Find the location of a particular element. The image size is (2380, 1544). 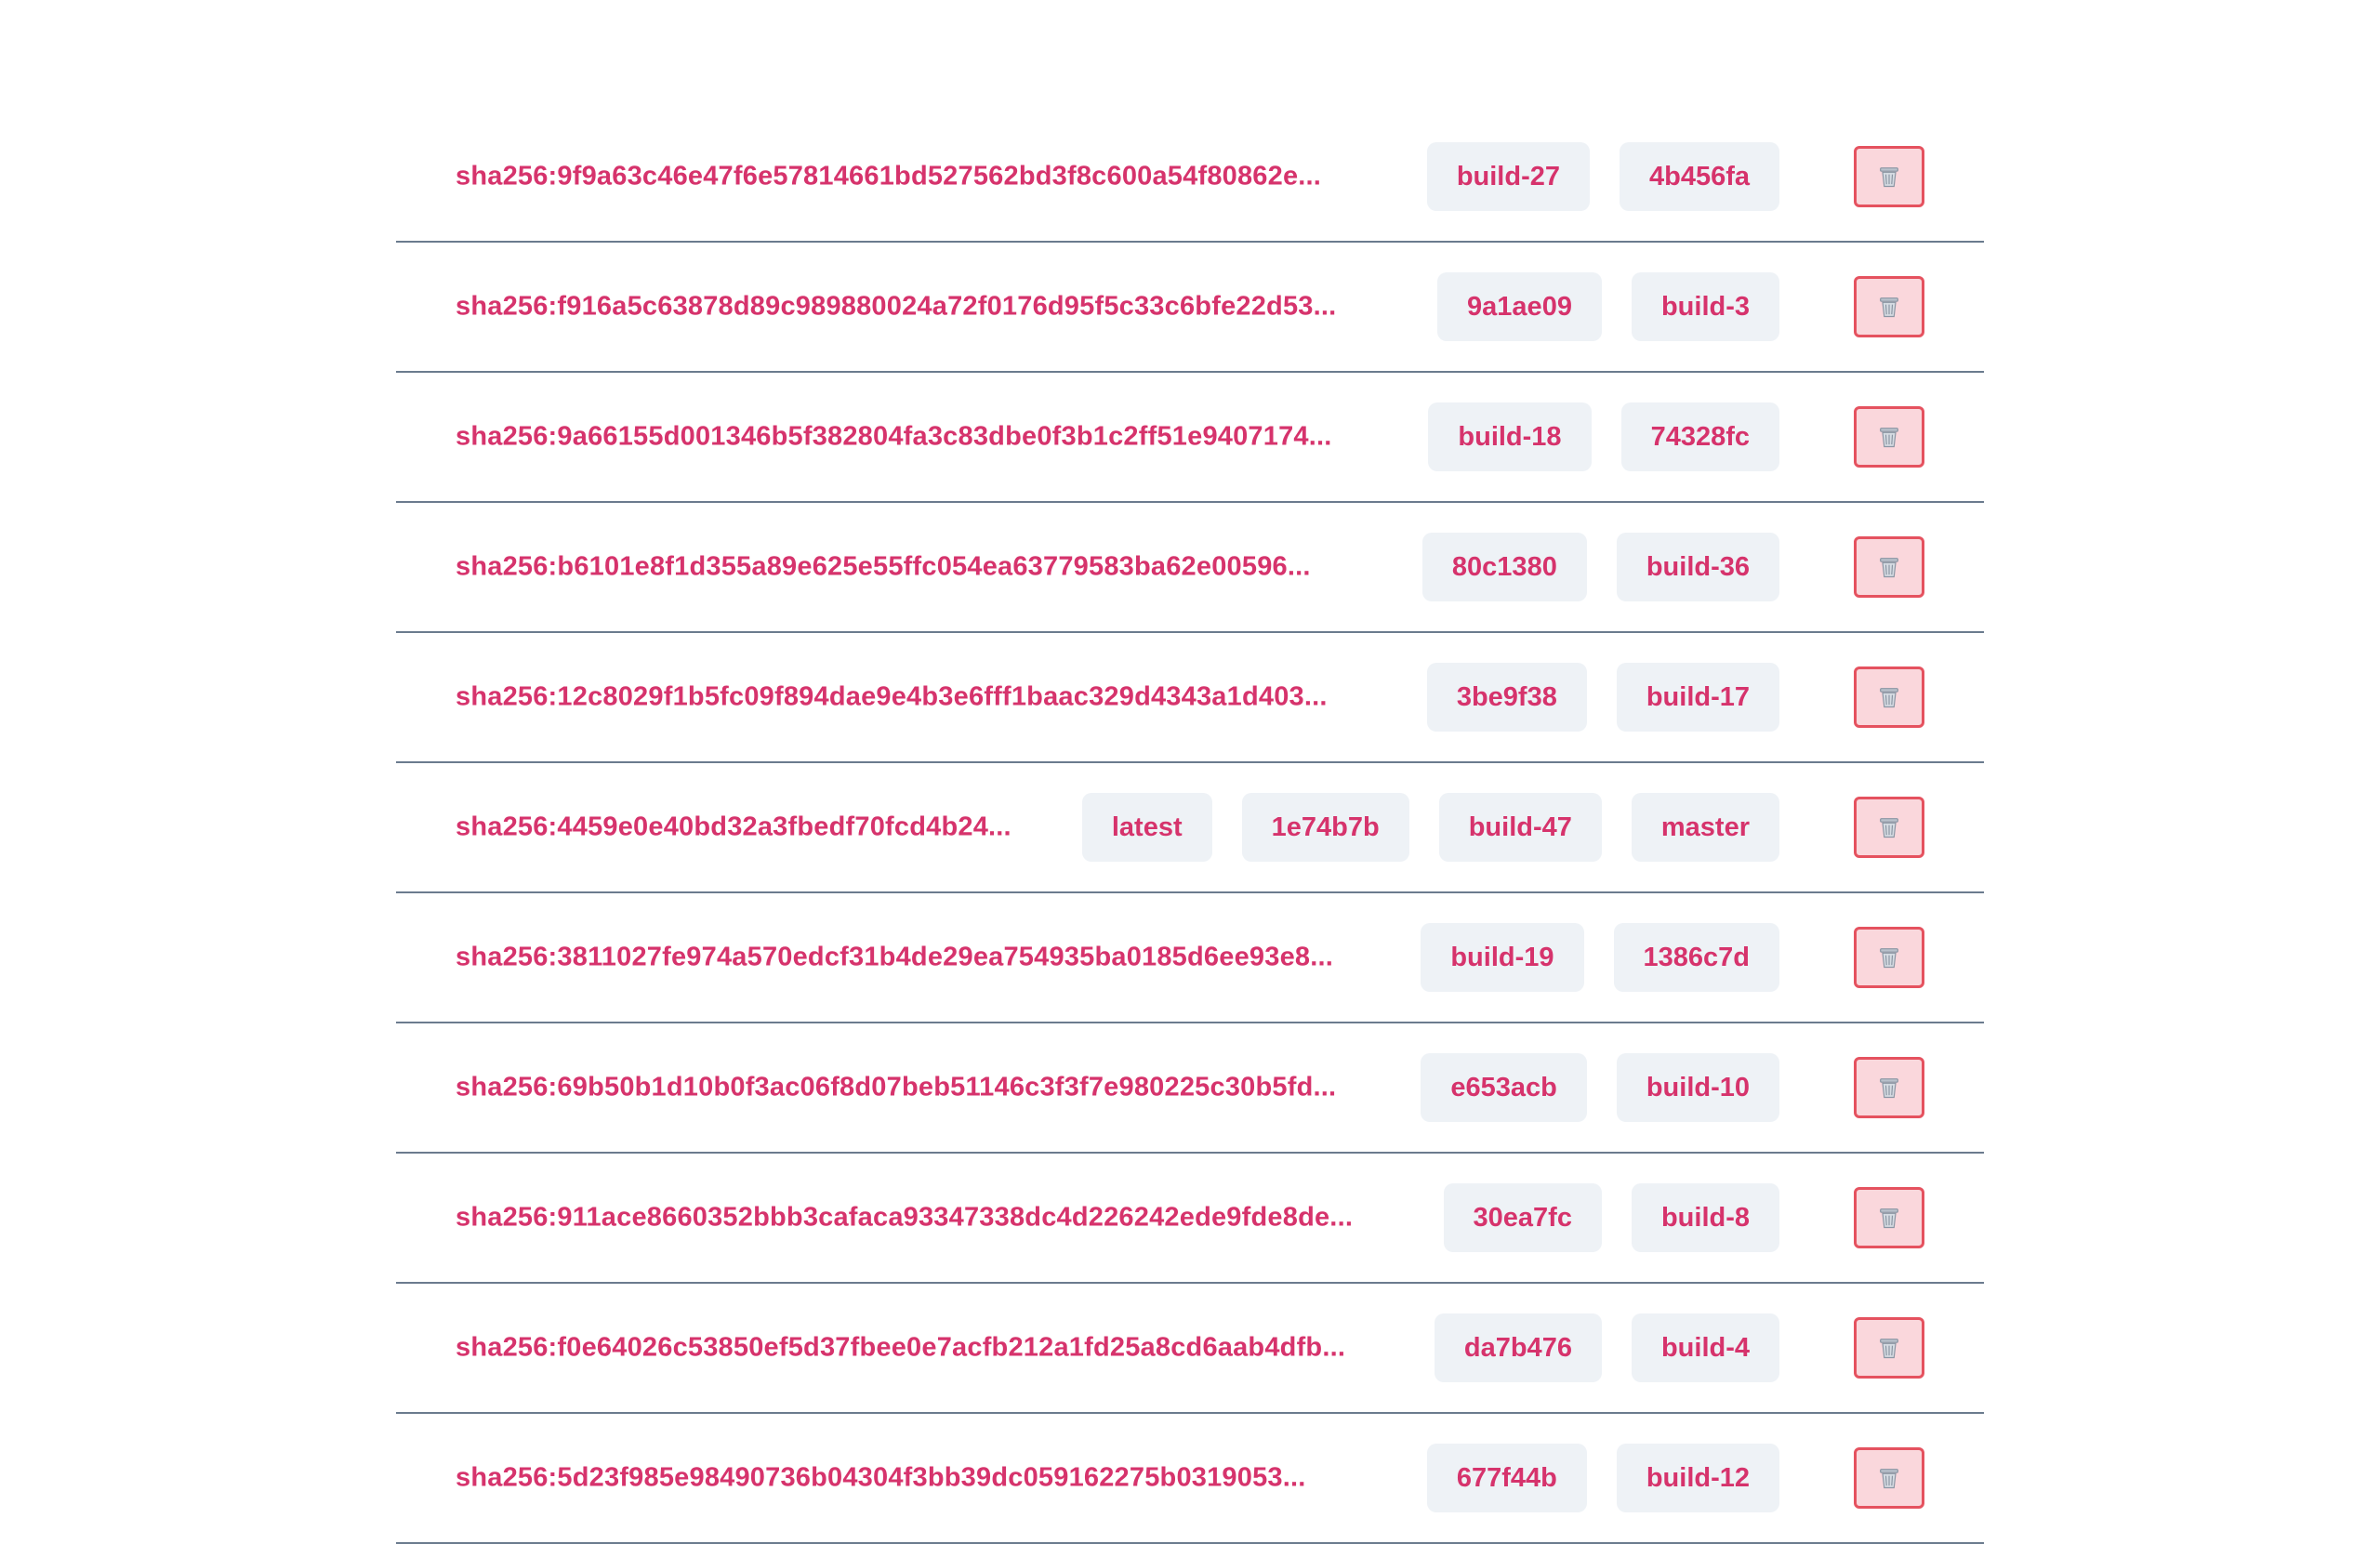

tag-badge: build-17 is located at coordinates (1697, 698).